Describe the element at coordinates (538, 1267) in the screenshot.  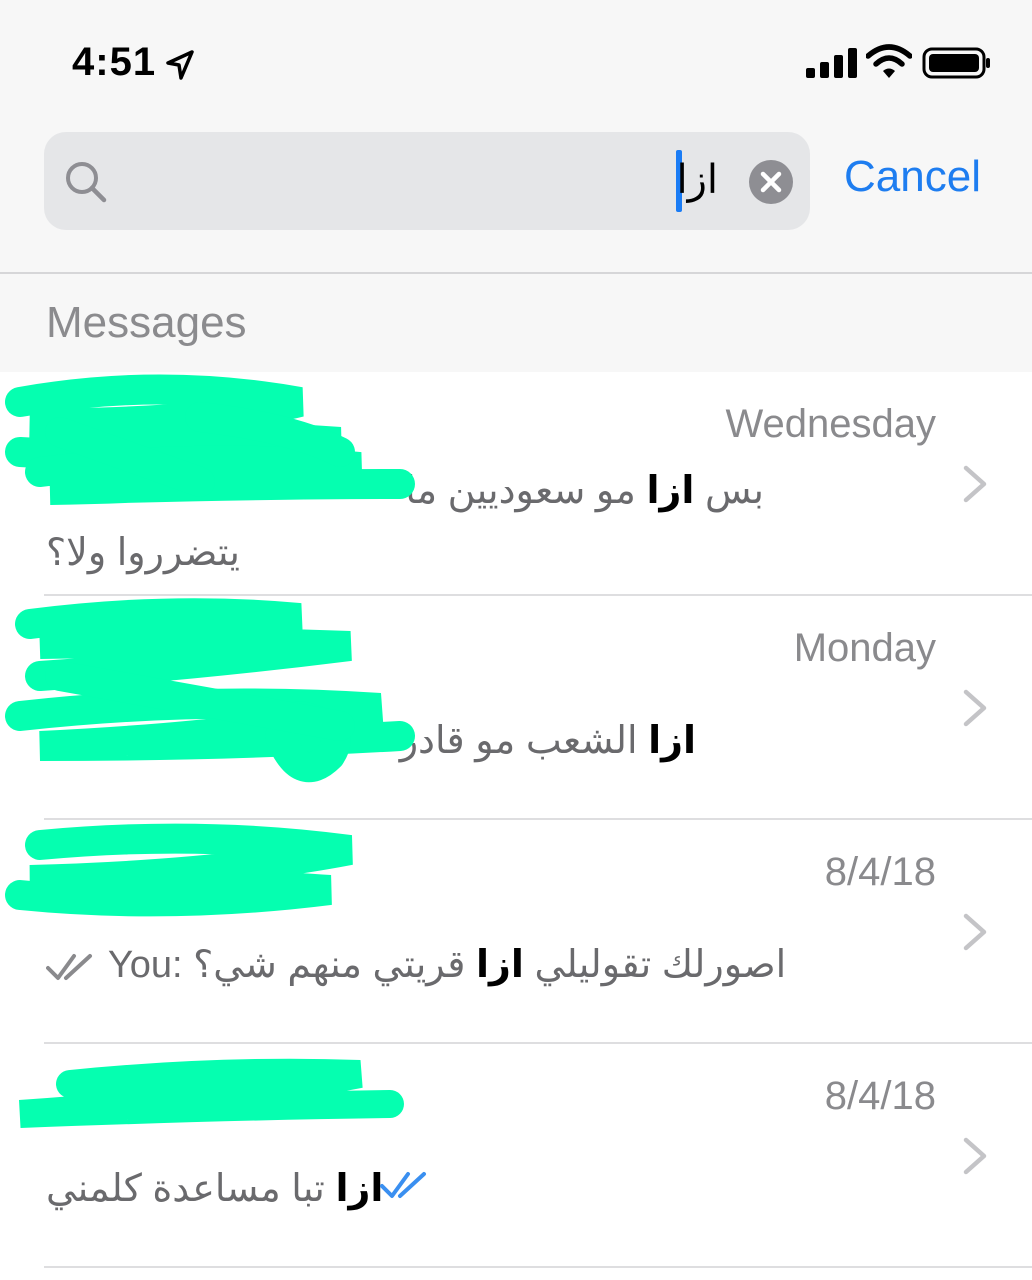
I see `row-separator` at that location.